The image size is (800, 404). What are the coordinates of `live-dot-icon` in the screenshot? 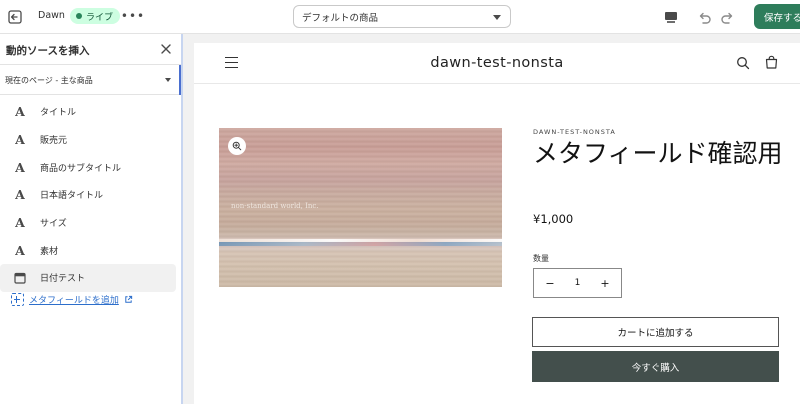 It's located at (79, 16).